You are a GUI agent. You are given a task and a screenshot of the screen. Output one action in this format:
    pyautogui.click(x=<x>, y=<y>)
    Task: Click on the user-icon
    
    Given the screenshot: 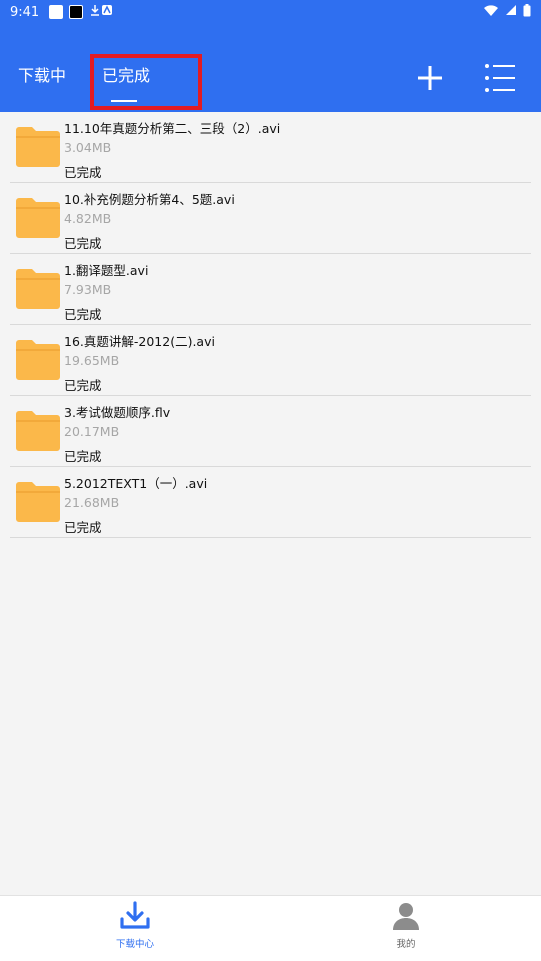 What is the action you would take?
    pyautogui.click(x=406, y=916)
    